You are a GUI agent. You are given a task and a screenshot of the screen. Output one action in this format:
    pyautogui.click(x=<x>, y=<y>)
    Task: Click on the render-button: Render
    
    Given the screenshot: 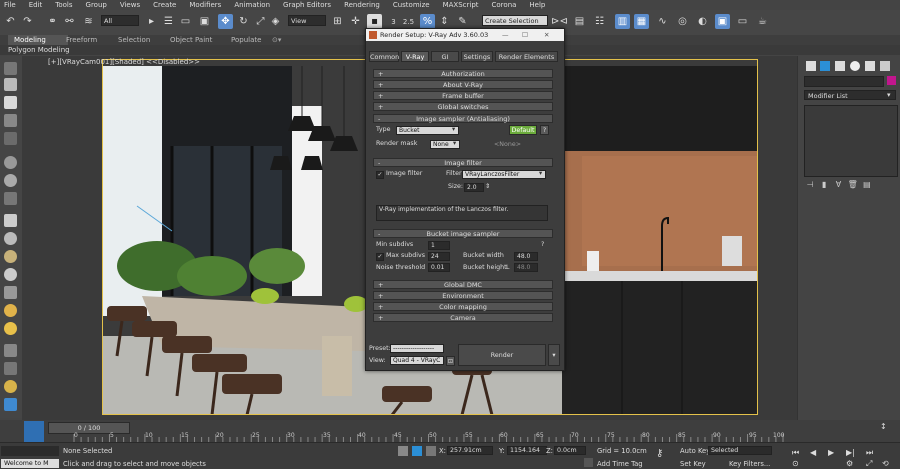 What is the action you would take?
    pyautogui.click(x=502, y=355)
    